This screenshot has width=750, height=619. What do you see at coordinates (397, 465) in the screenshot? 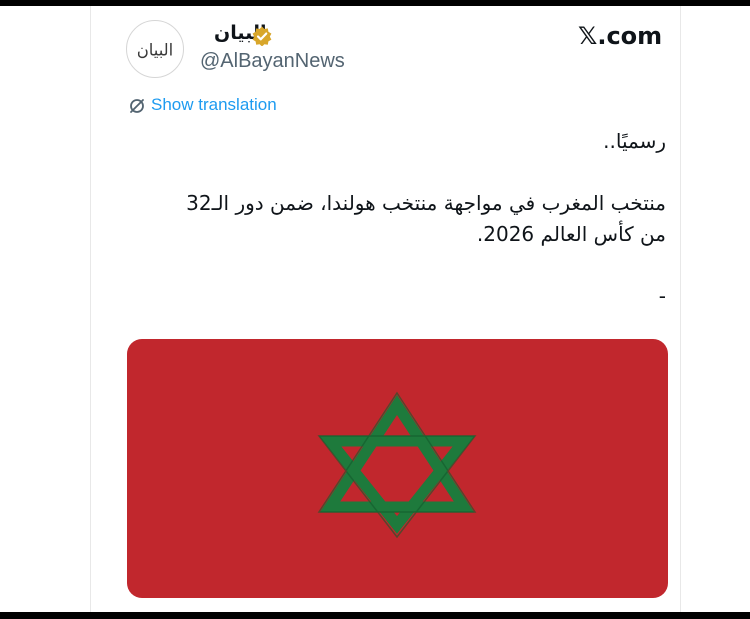
I see `six-pointed-star-icon` at bounding box center [397, 465].